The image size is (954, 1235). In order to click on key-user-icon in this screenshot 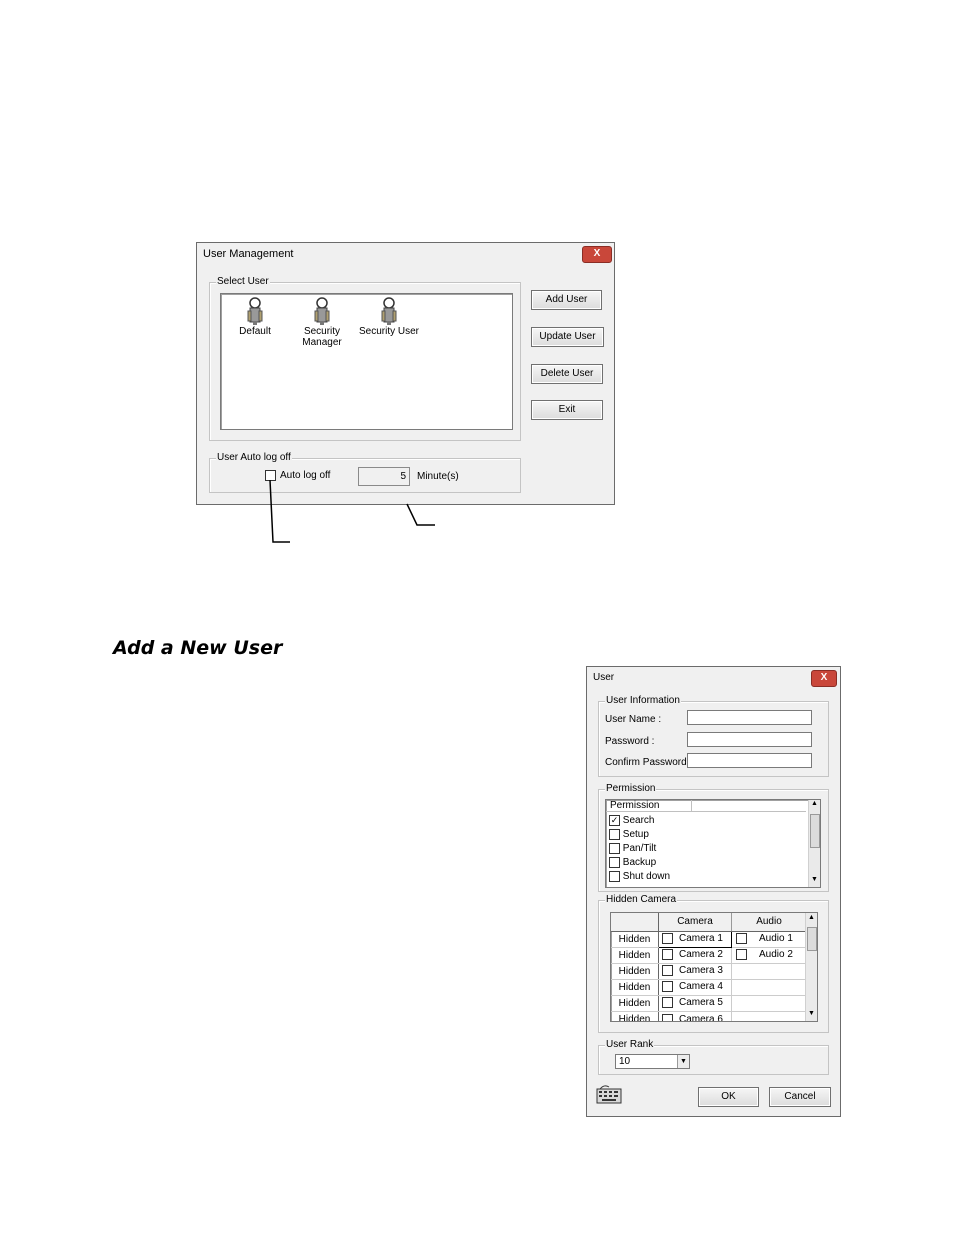, I will do `click(255, 311)`.